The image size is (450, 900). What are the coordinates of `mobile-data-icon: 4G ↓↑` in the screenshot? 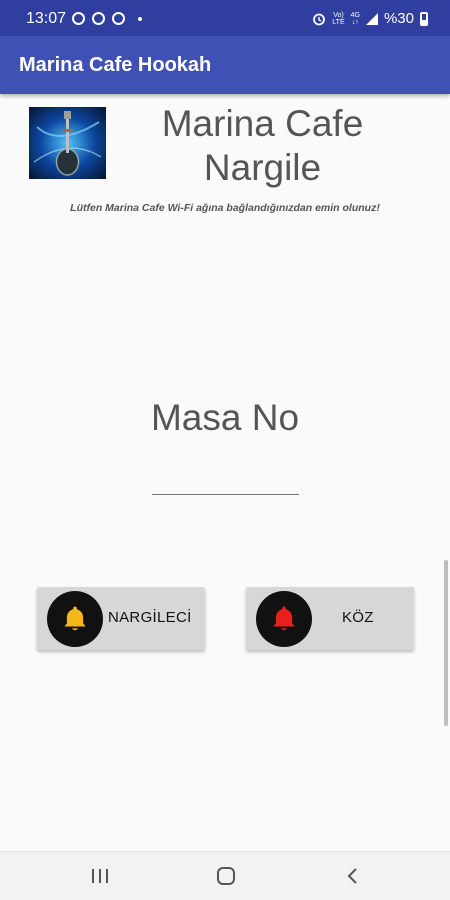 It's located at (355, 18).